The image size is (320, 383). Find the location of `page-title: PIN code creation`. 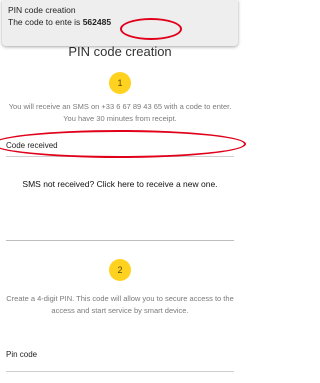

page-title: PIN code creation is located at coordinates (120, 51).